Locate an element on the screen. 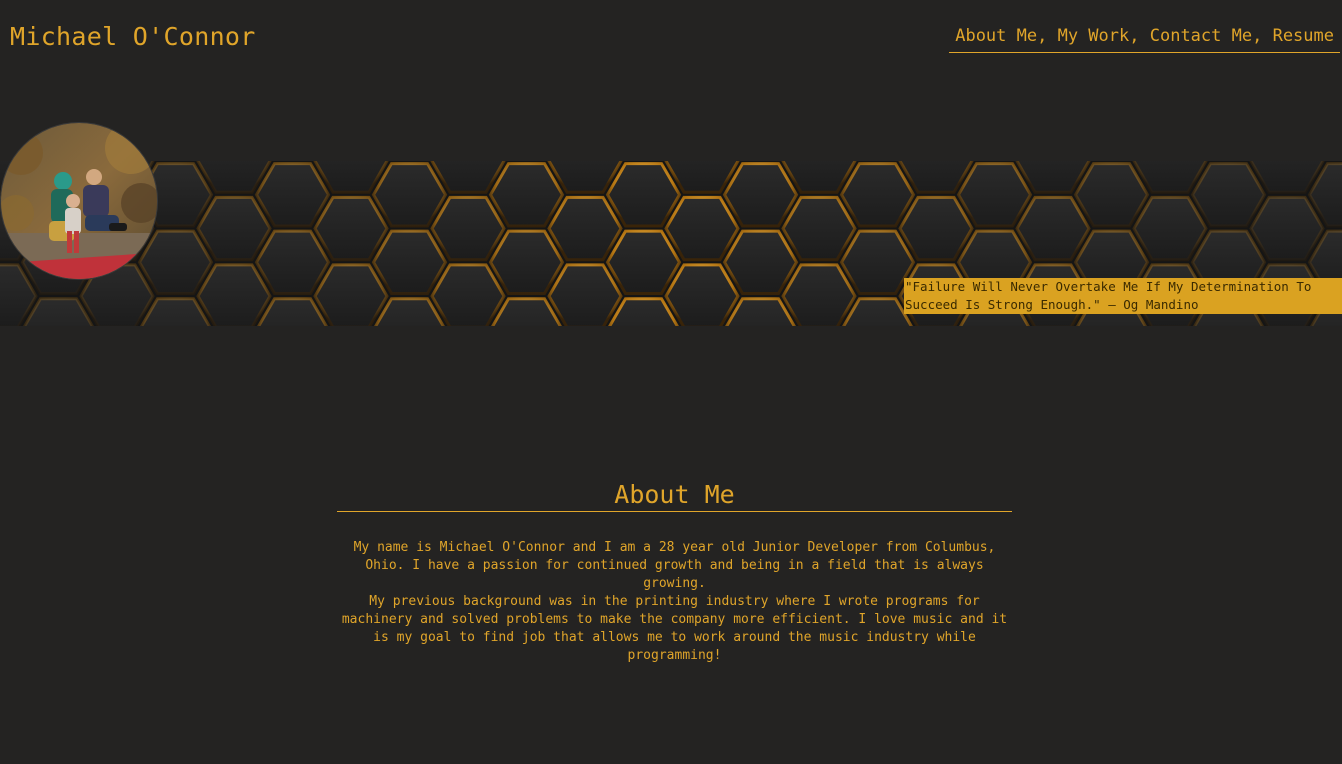  nav-my-work: My Work is located at coordinates (1094, 36).